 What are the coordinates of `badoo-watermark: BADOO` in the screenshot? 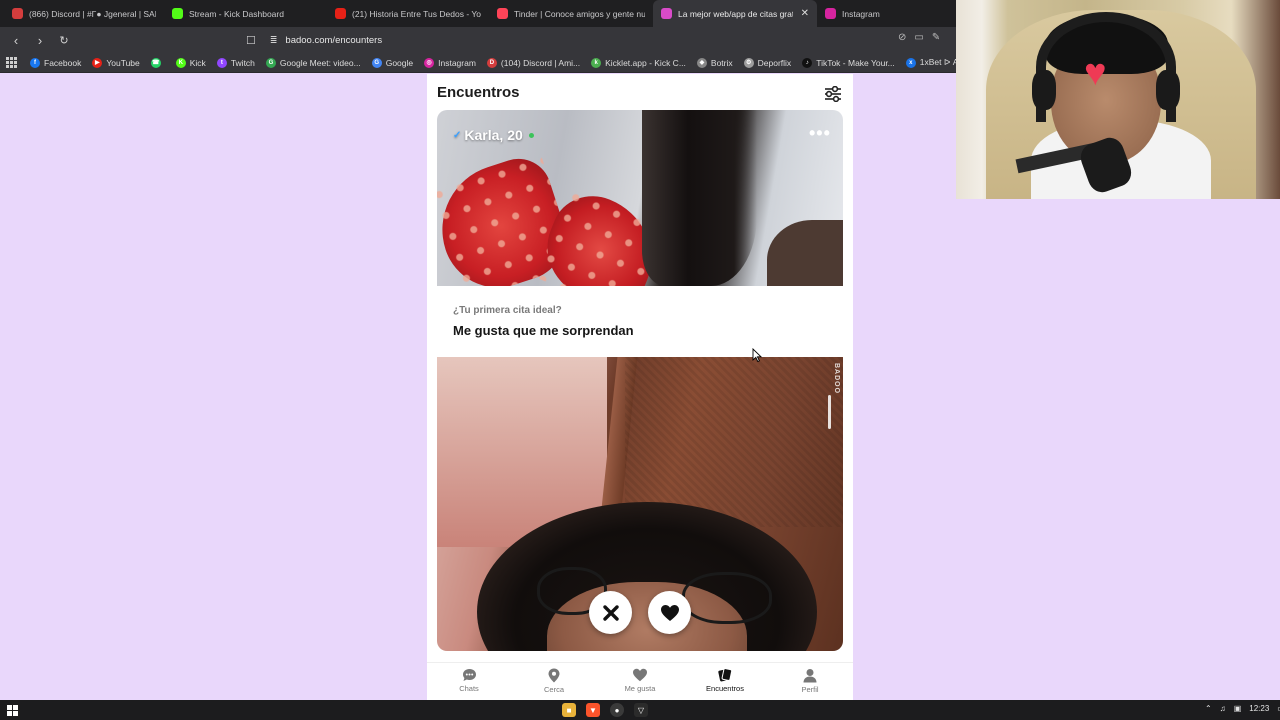 It's located at (836, 379).